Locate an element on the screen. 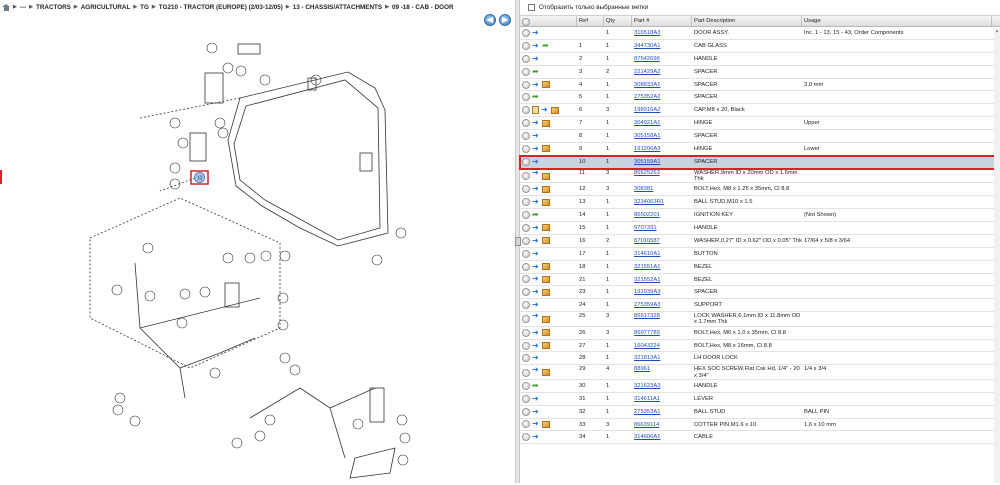 This screenshot has height=485, width=1000. row-part-number: 314611A1 is located at coordinates (662, 399).